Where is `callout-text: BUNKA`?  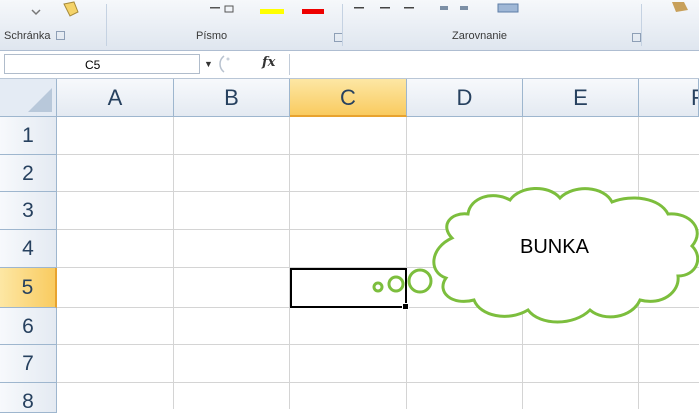
callout-text: BUNKA is located at coordinates (554, 247).